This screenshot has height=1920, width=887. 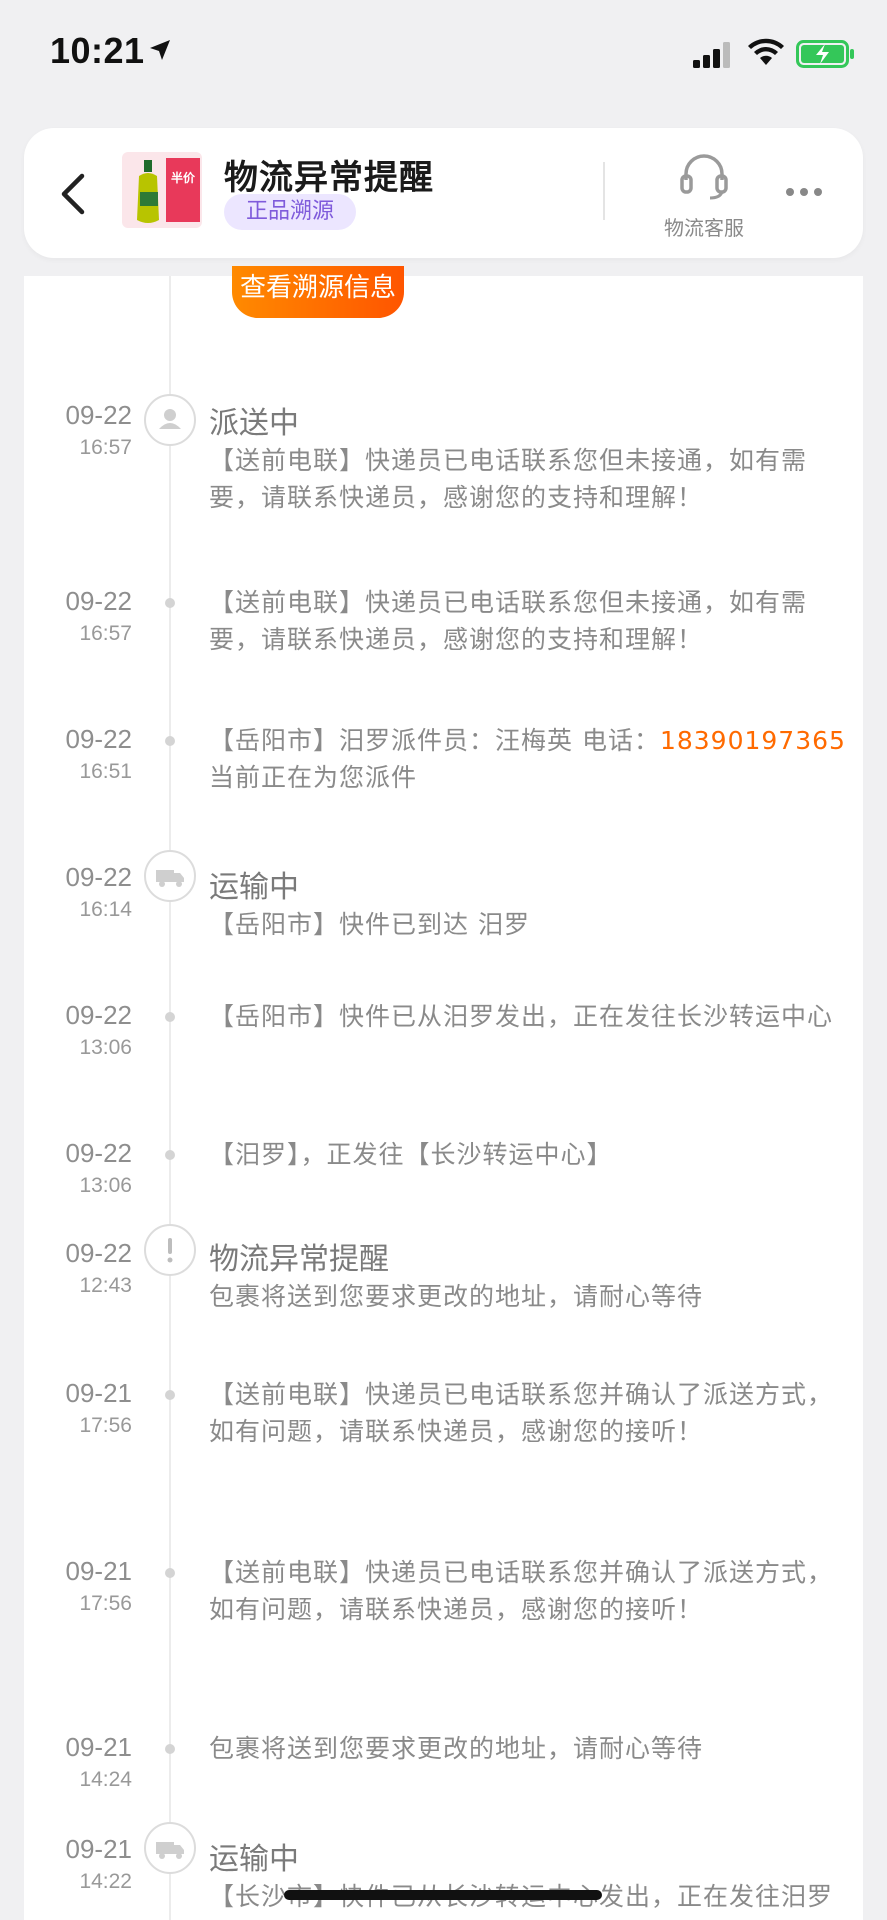 What do you see at coordinates (711, 55) in the screenshot?
I see `signal-icon` at bounding box center [711, 55].